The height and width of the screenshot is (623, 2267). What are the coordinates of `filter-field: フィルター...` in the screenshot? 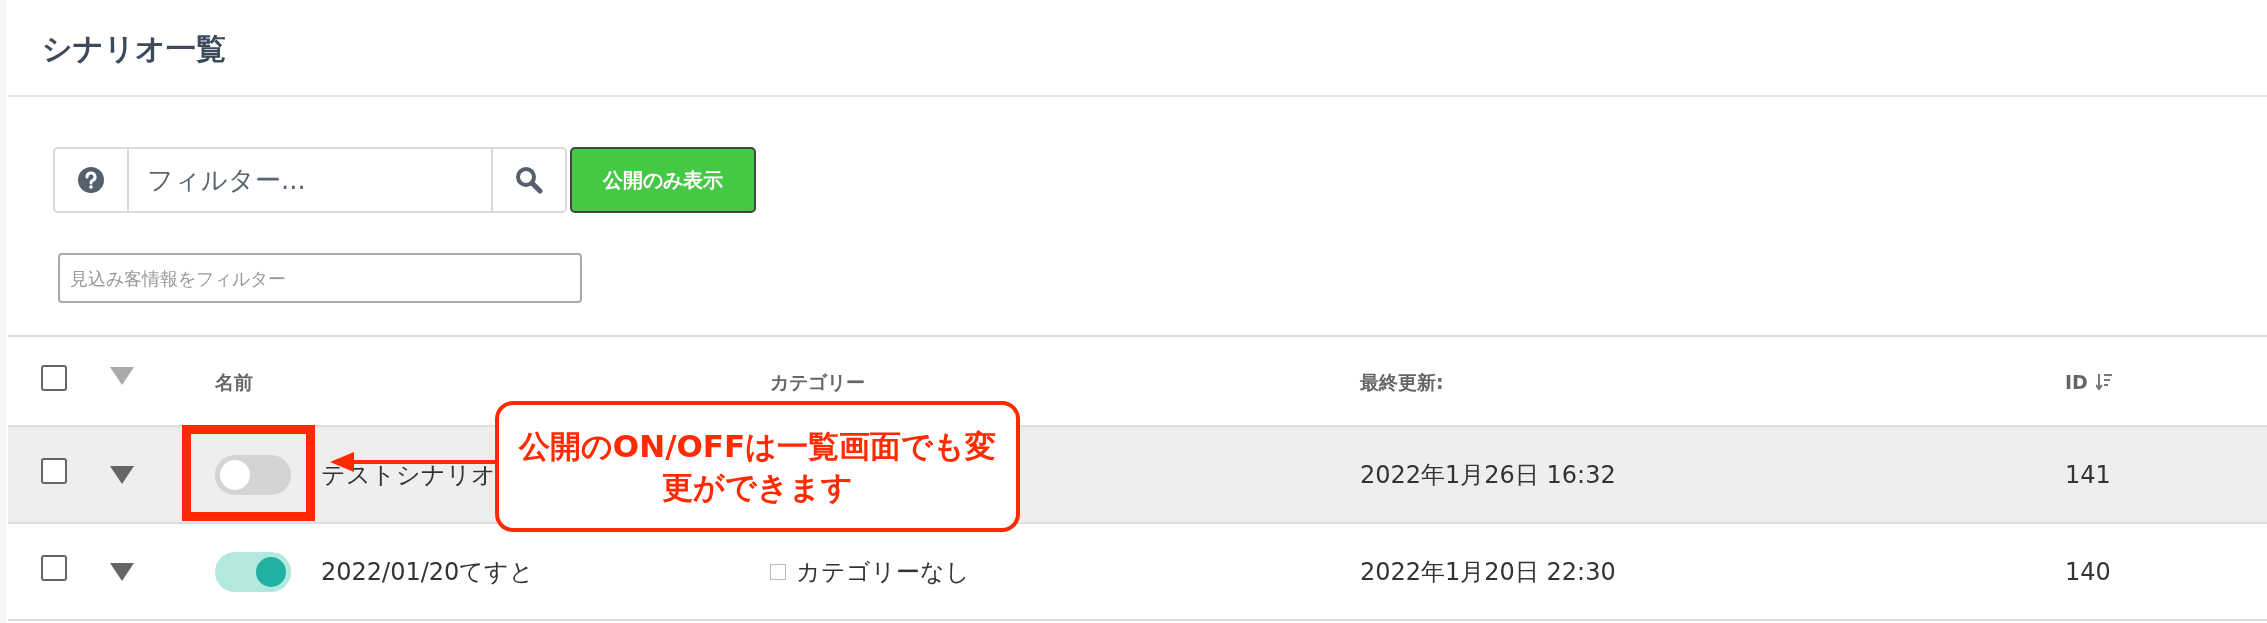 It's located at (310, 180).